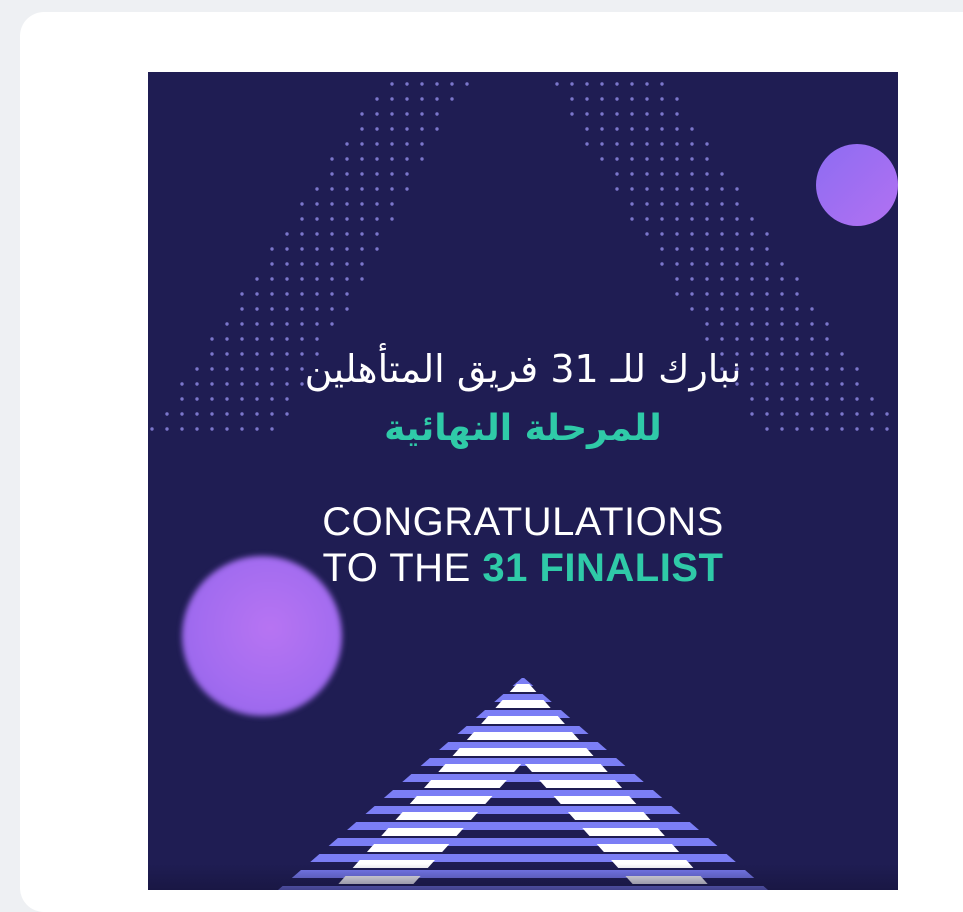  What do you see at coordinates (523, 369) in the screenshot?
I see `arabic-headline: نبارك للـ 31 فريق المتأهلين` at bounding box center [523, 369].